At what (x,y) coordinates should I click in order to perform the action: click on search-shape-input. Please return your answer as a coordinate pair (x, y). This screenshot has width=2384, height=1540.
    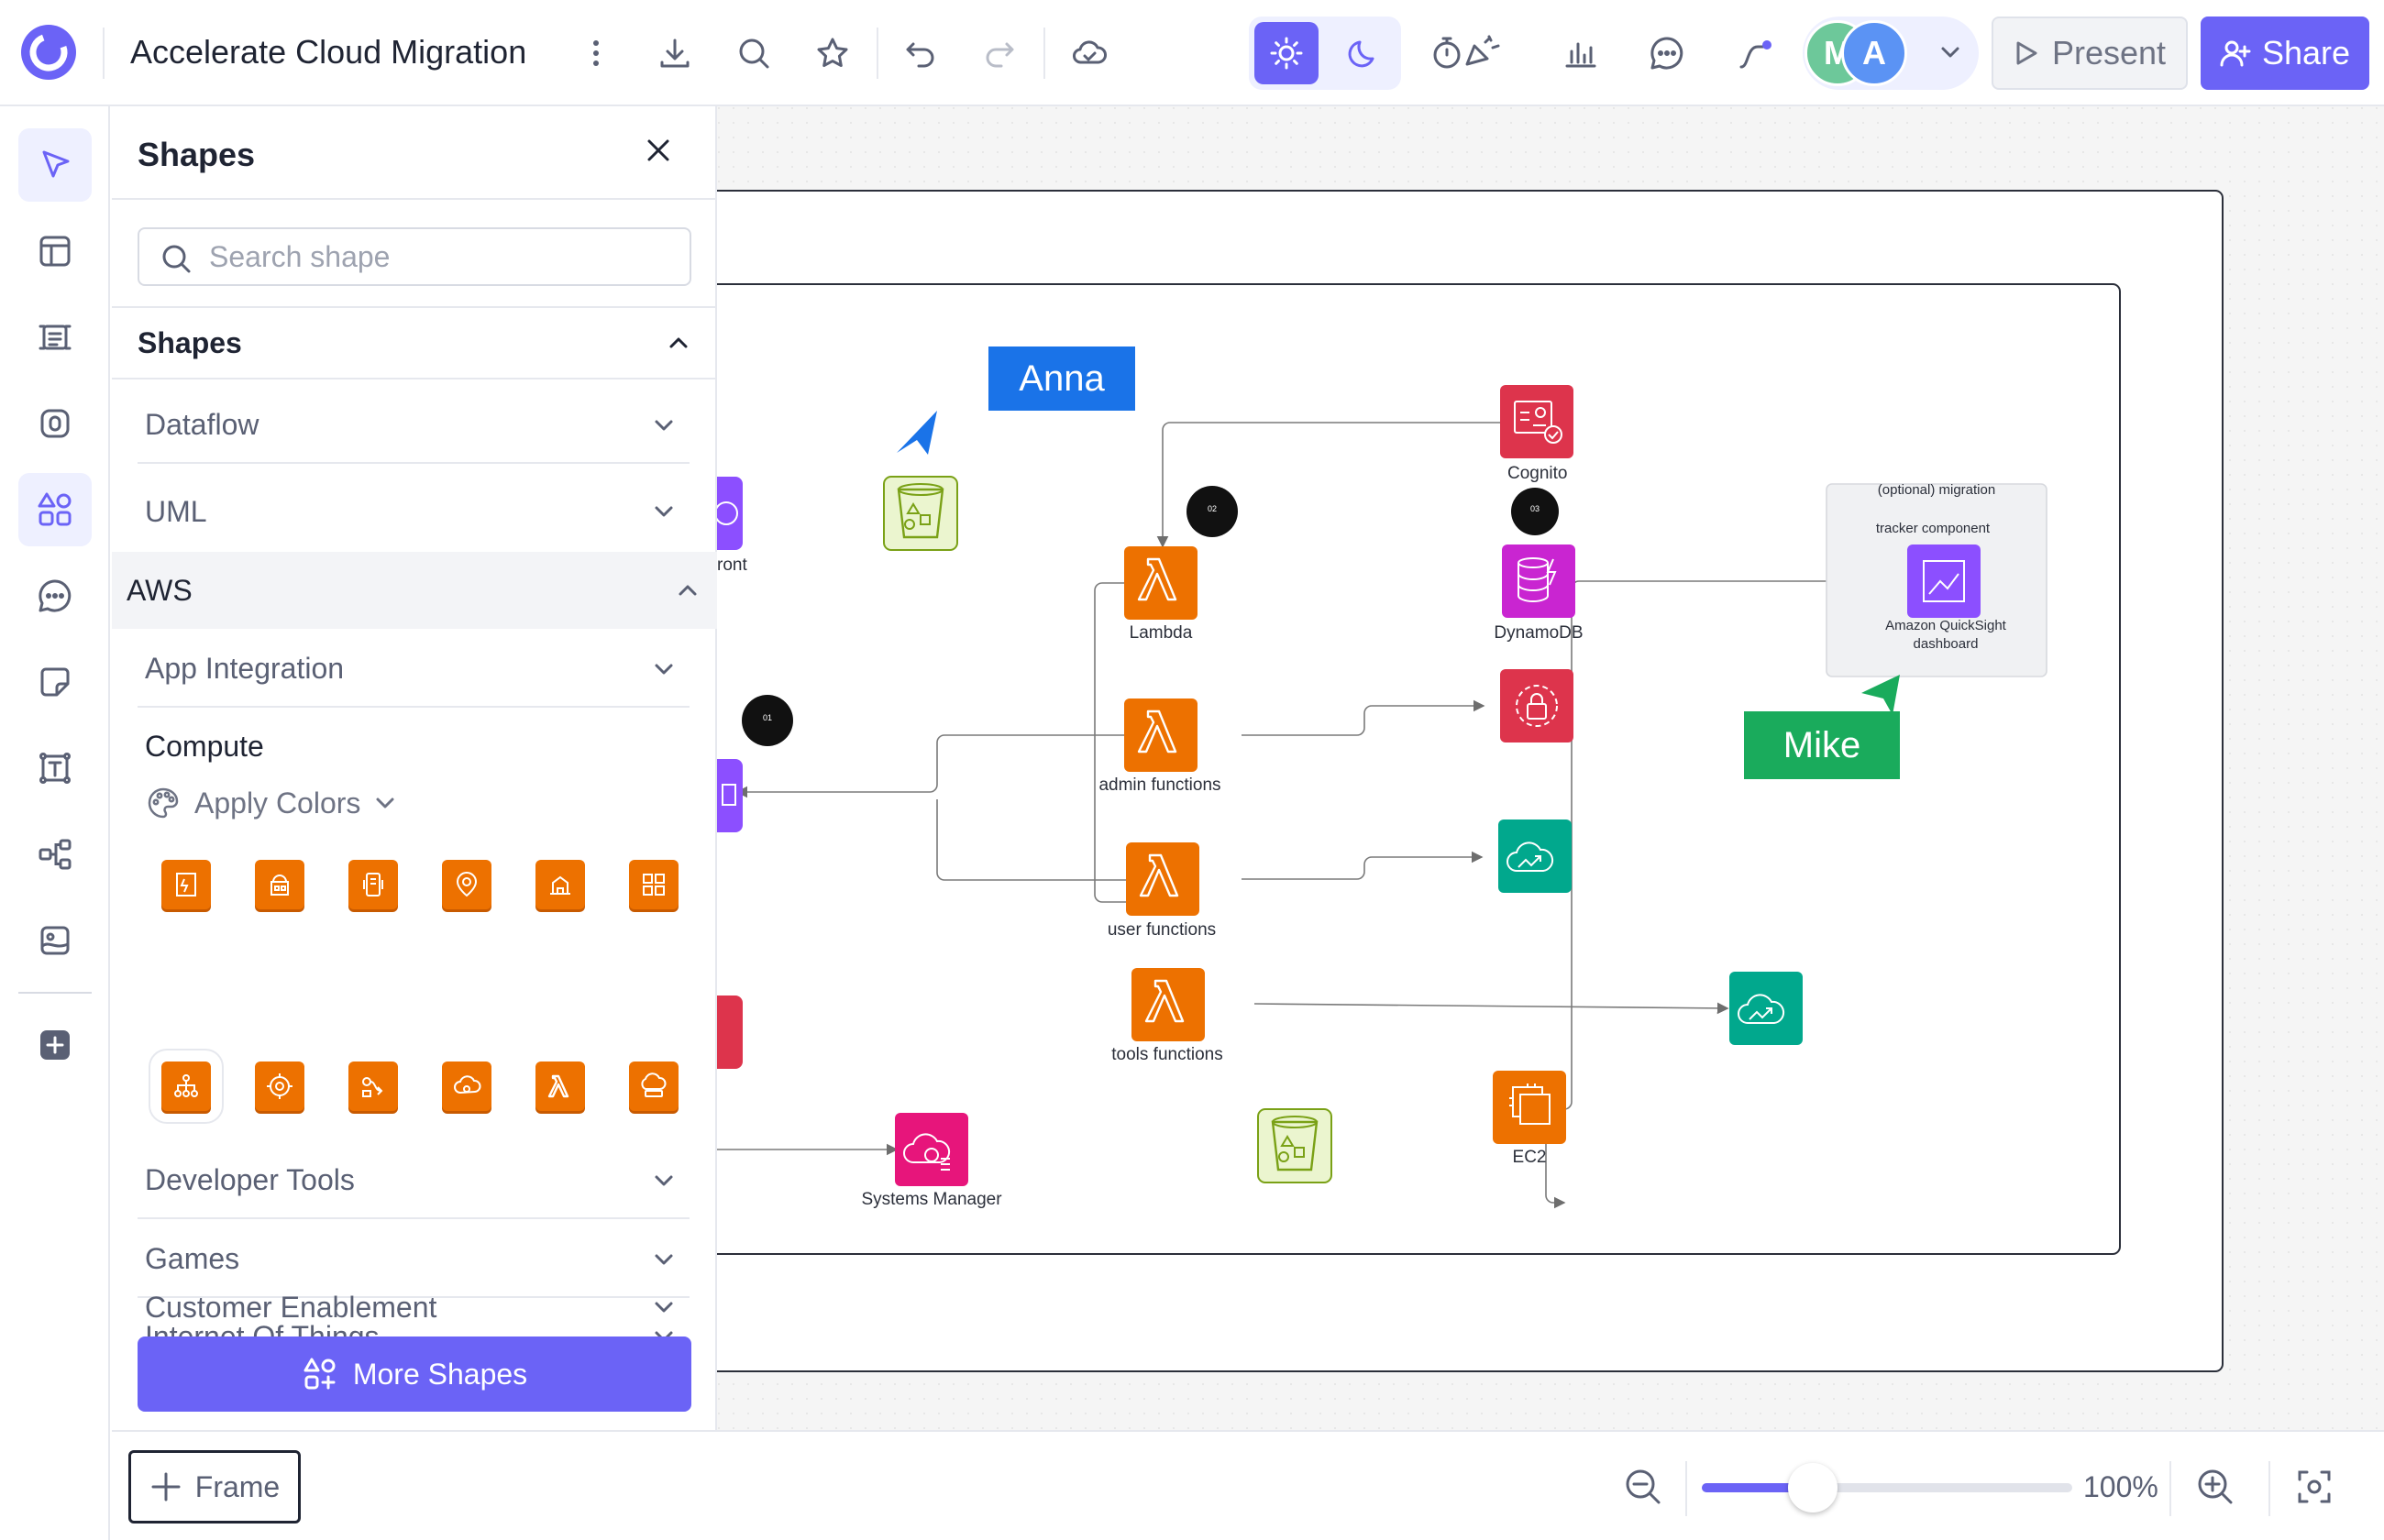
    Looking at the image, I should click on (439, 256).